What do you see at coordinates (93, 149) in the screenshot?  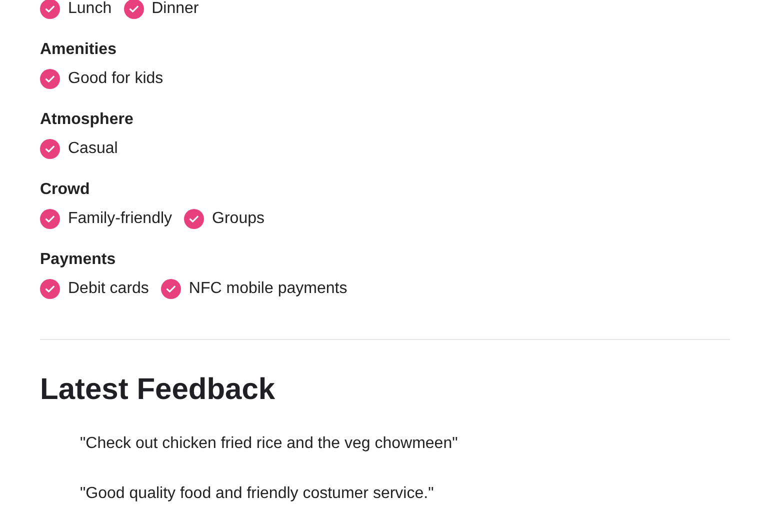 I see `feature-label: Casual` at bounding box center [93, 149].